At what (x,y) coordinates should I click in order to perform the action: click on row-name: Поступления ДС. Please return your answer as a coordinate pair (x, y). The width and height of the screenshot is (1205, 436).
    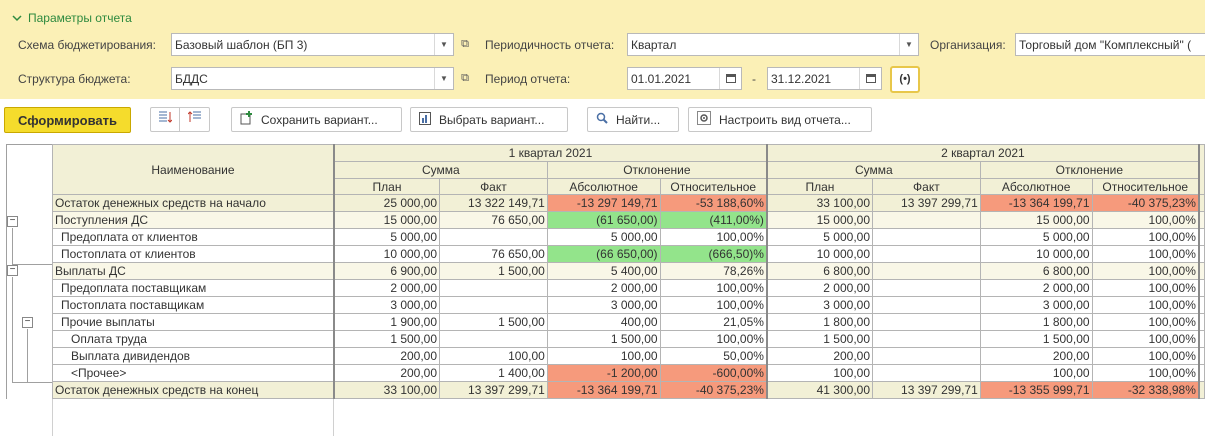
    Looking at the image, I should click on (193, 220).